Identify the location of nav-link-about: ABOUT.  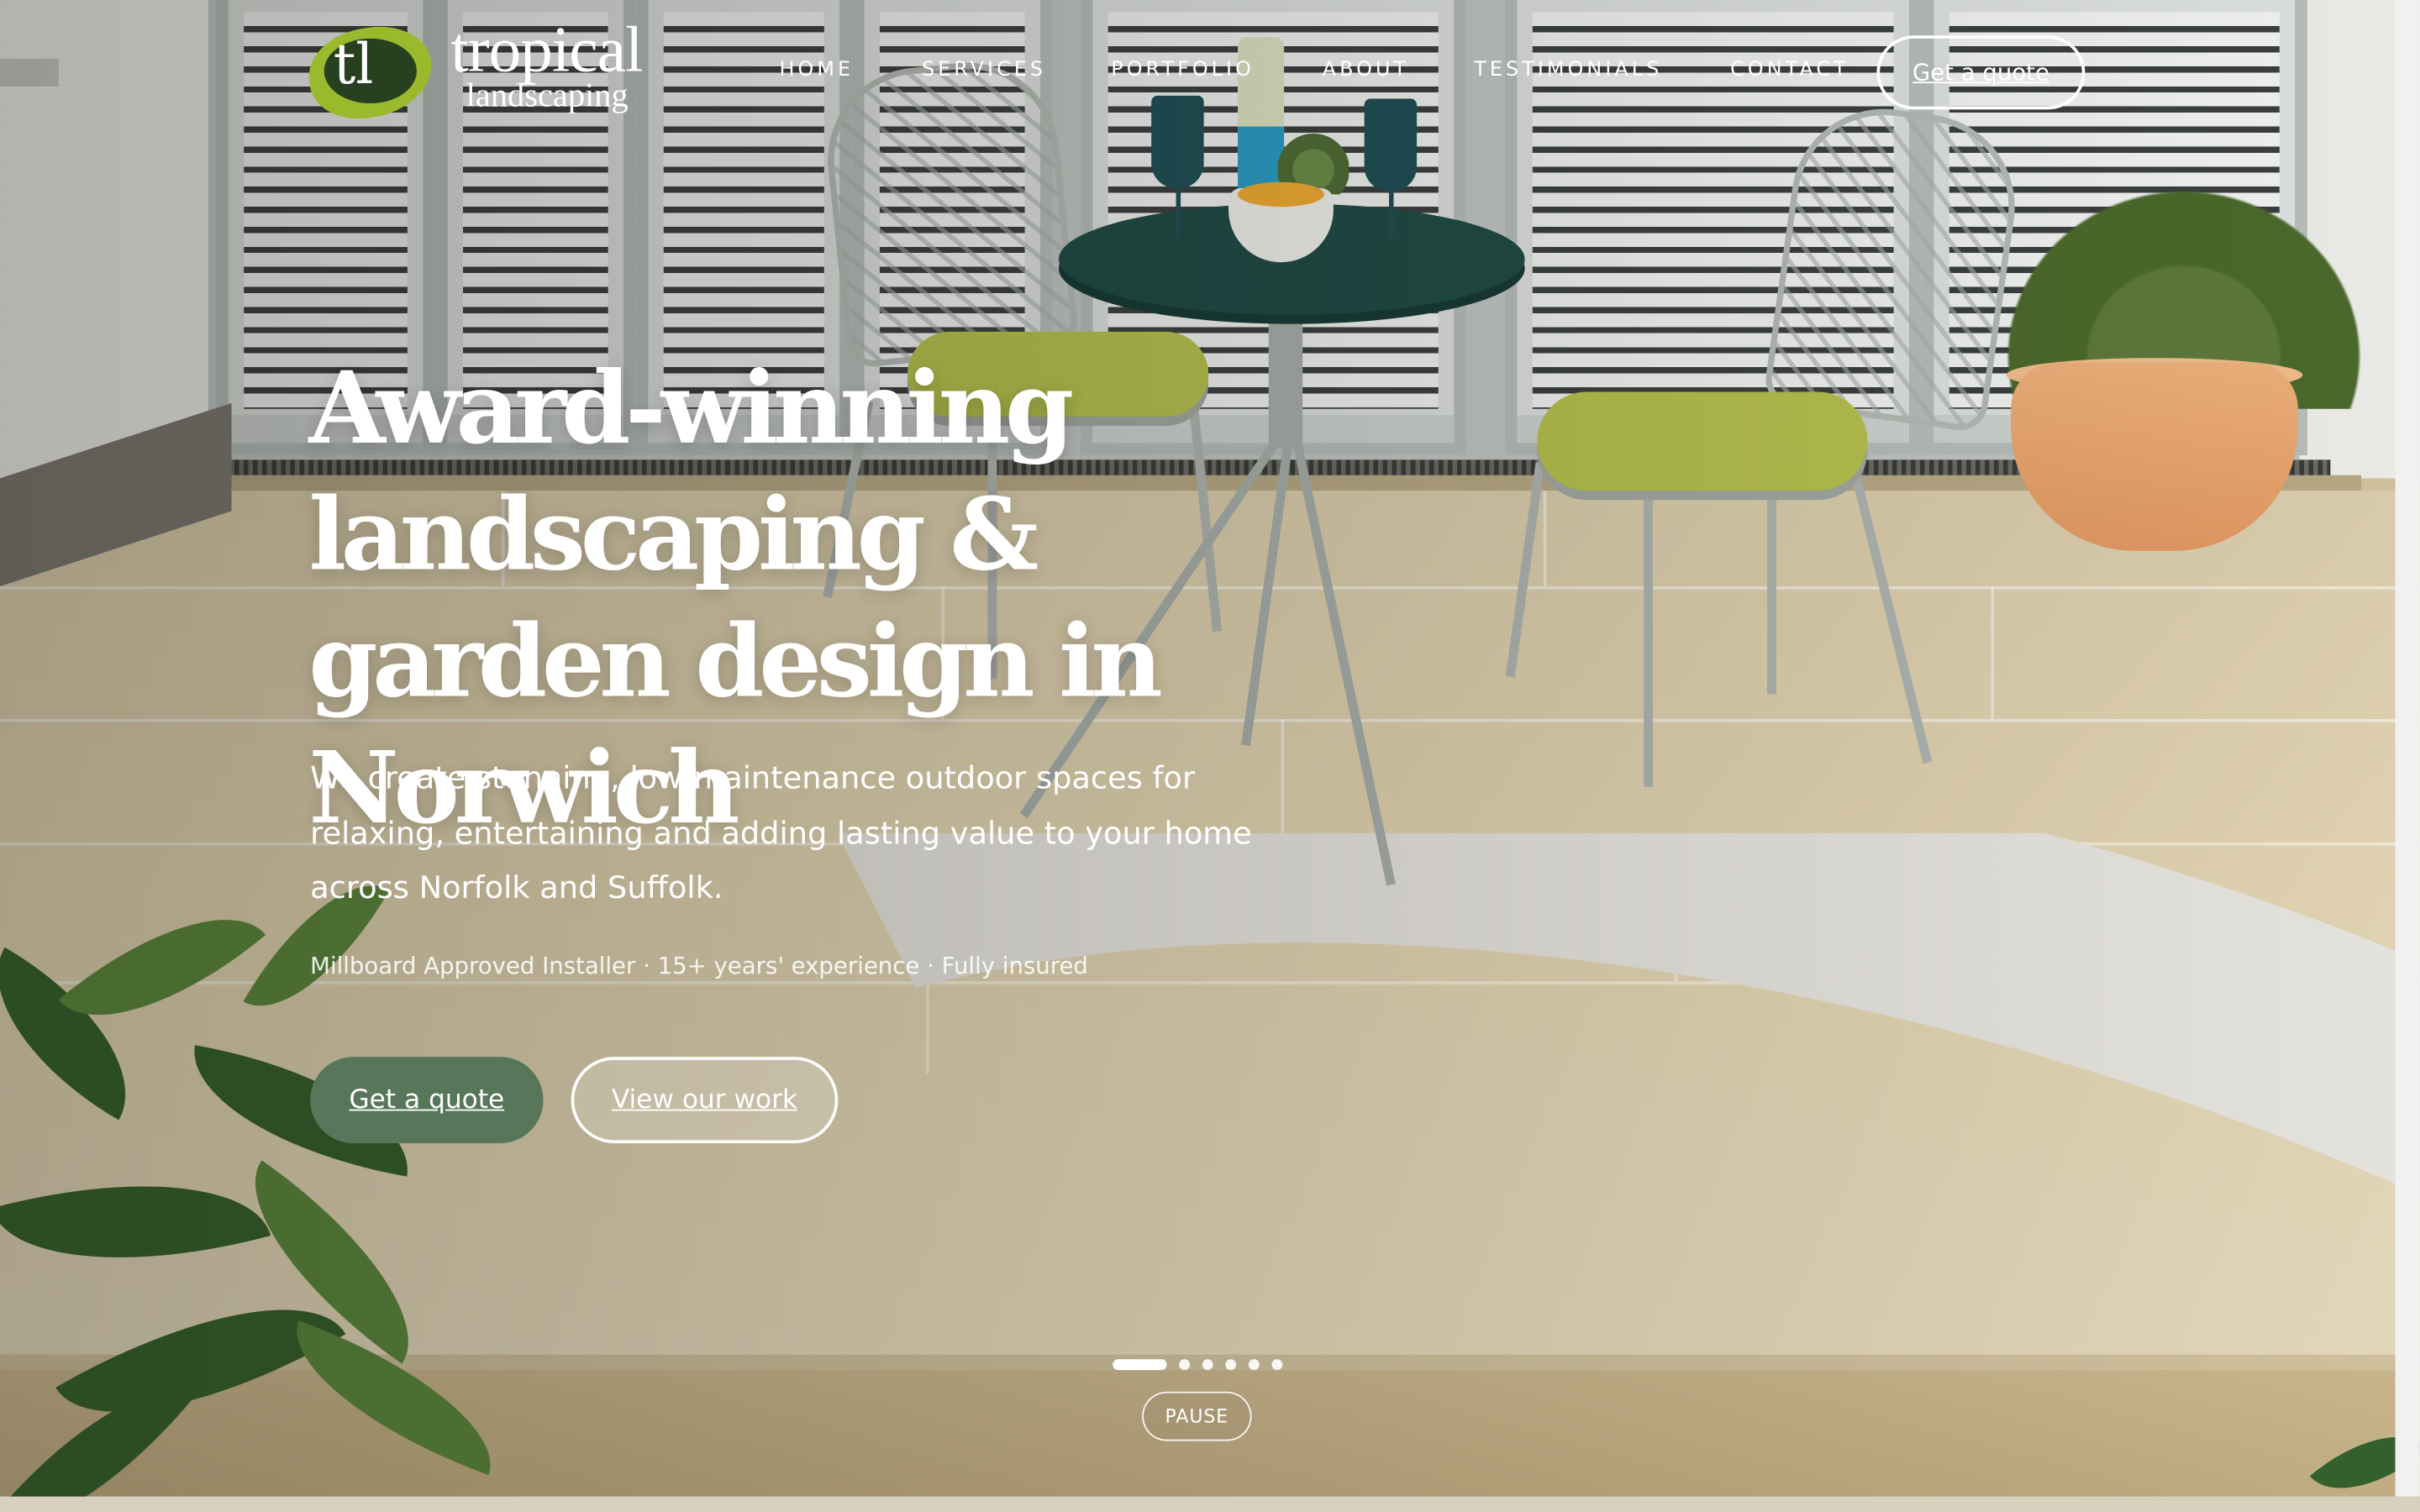
(1366, 70).